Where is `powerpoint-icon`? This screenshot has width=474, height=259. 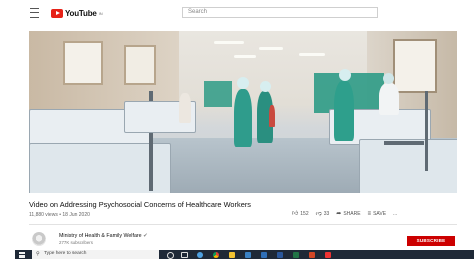 powerpoint-icon is located at coordinates (312, 254).